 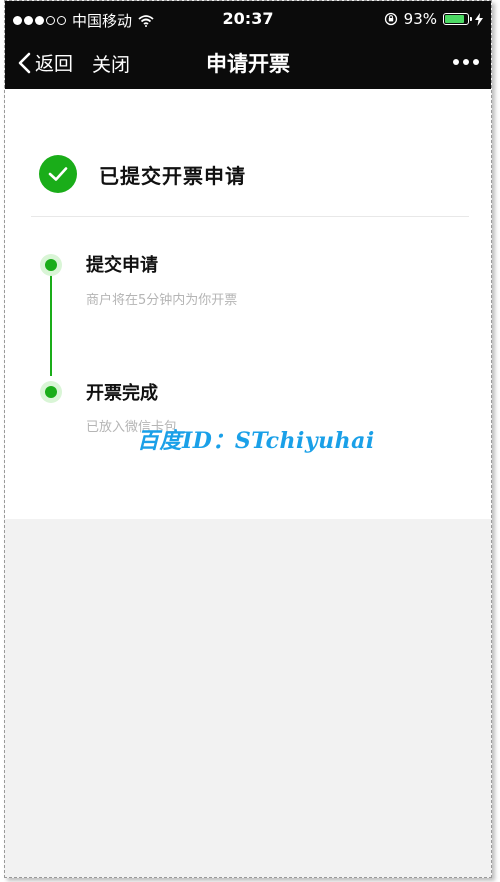 I want to click on status-bar: 中国移动 20:37 93%, so click(x=248, y=19).